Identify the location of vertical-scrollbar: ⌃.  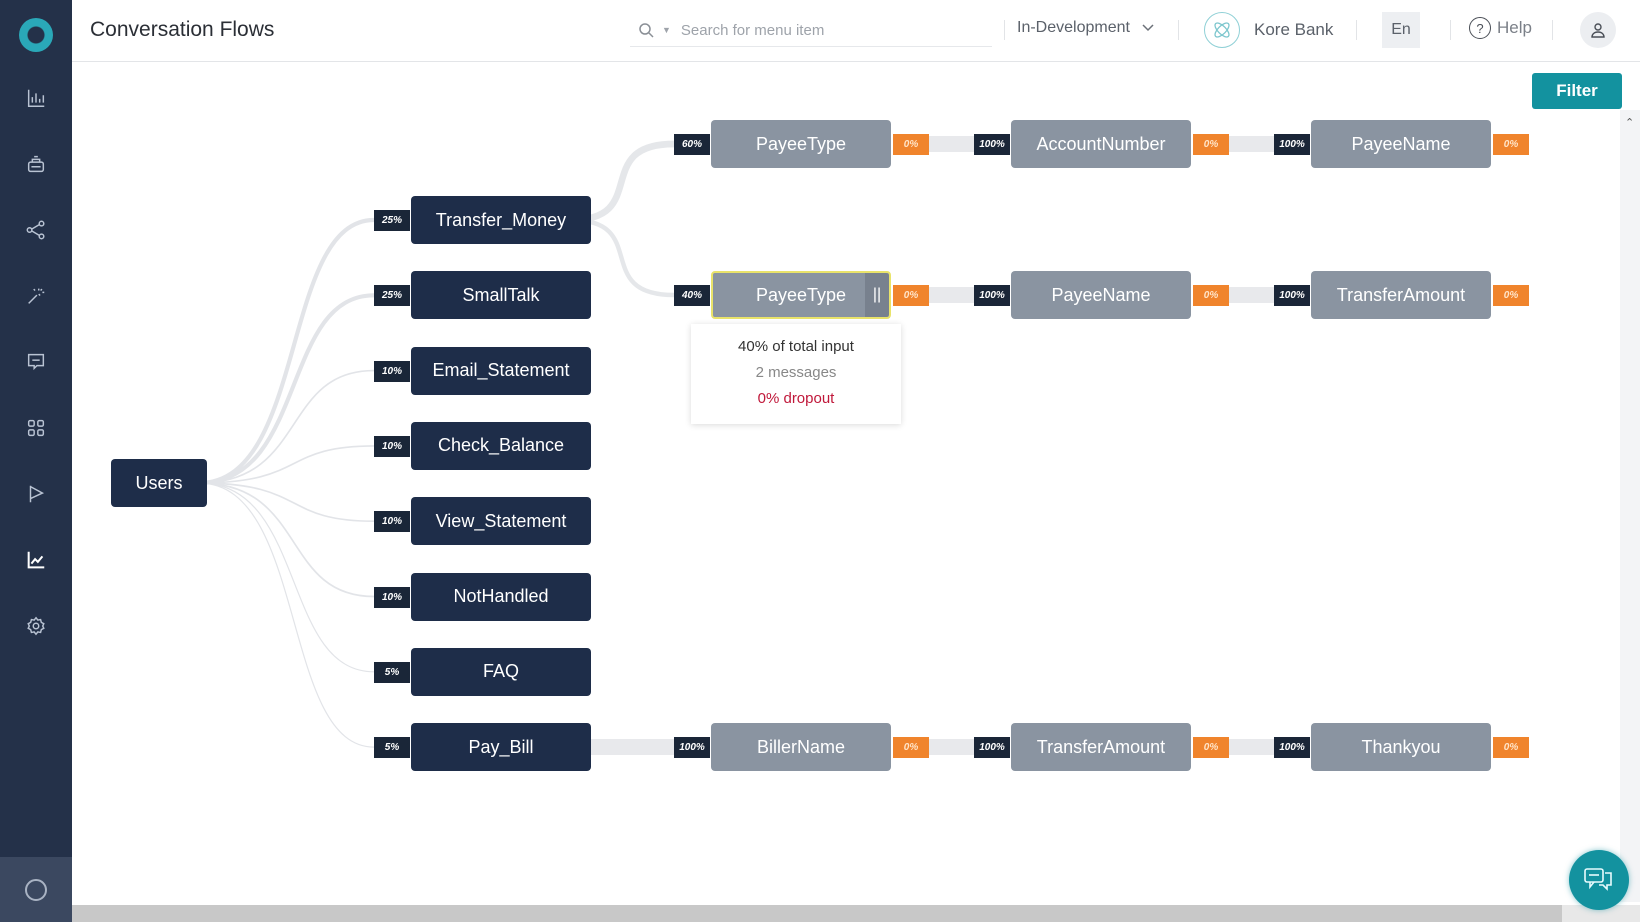
(1630, 506).